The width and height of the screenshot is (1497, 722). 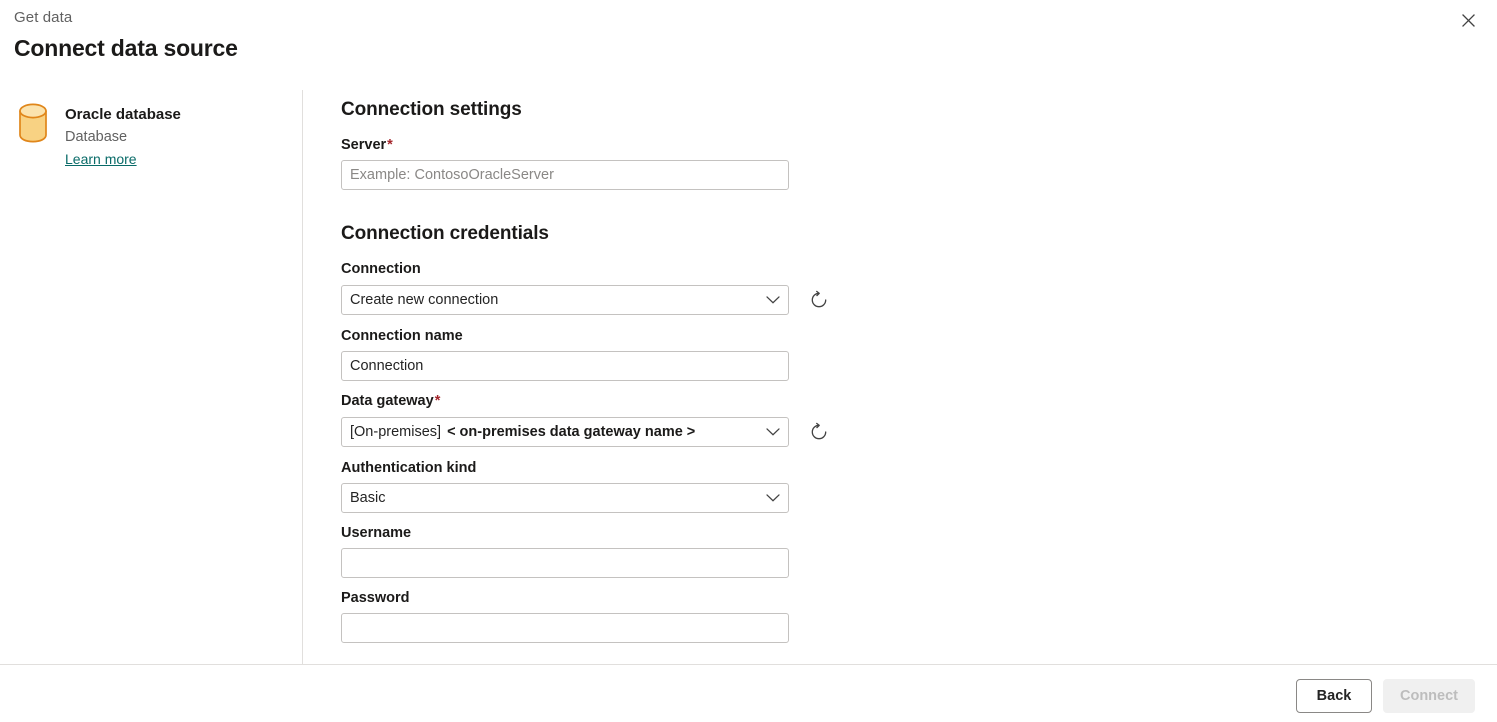 What do you see at coordinates (901, 175) in the screenshot?
I see `server-control-row` at bounding box center [901, 175].